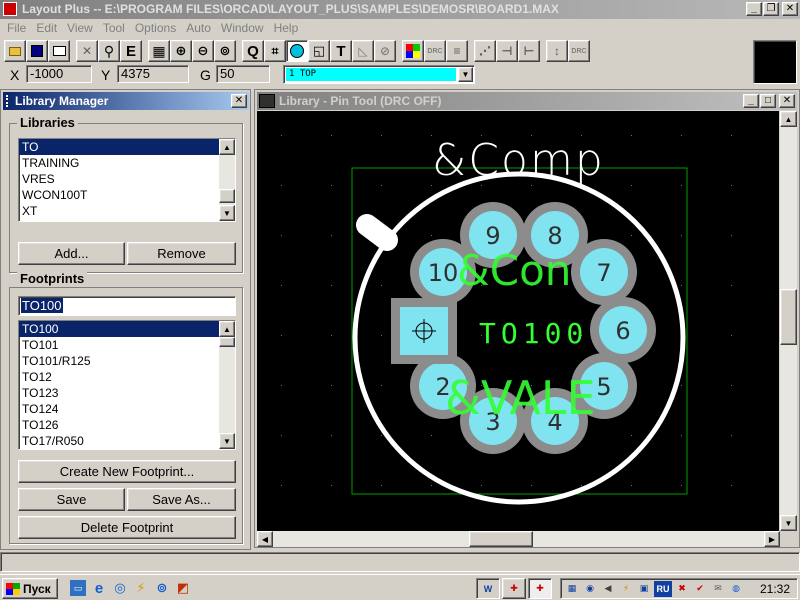 The image size is (800, 600). What do you see at coordinates (751, 101) in the screenshot?
I see `child-minimize-button: _` at bounding box center [751, 101].